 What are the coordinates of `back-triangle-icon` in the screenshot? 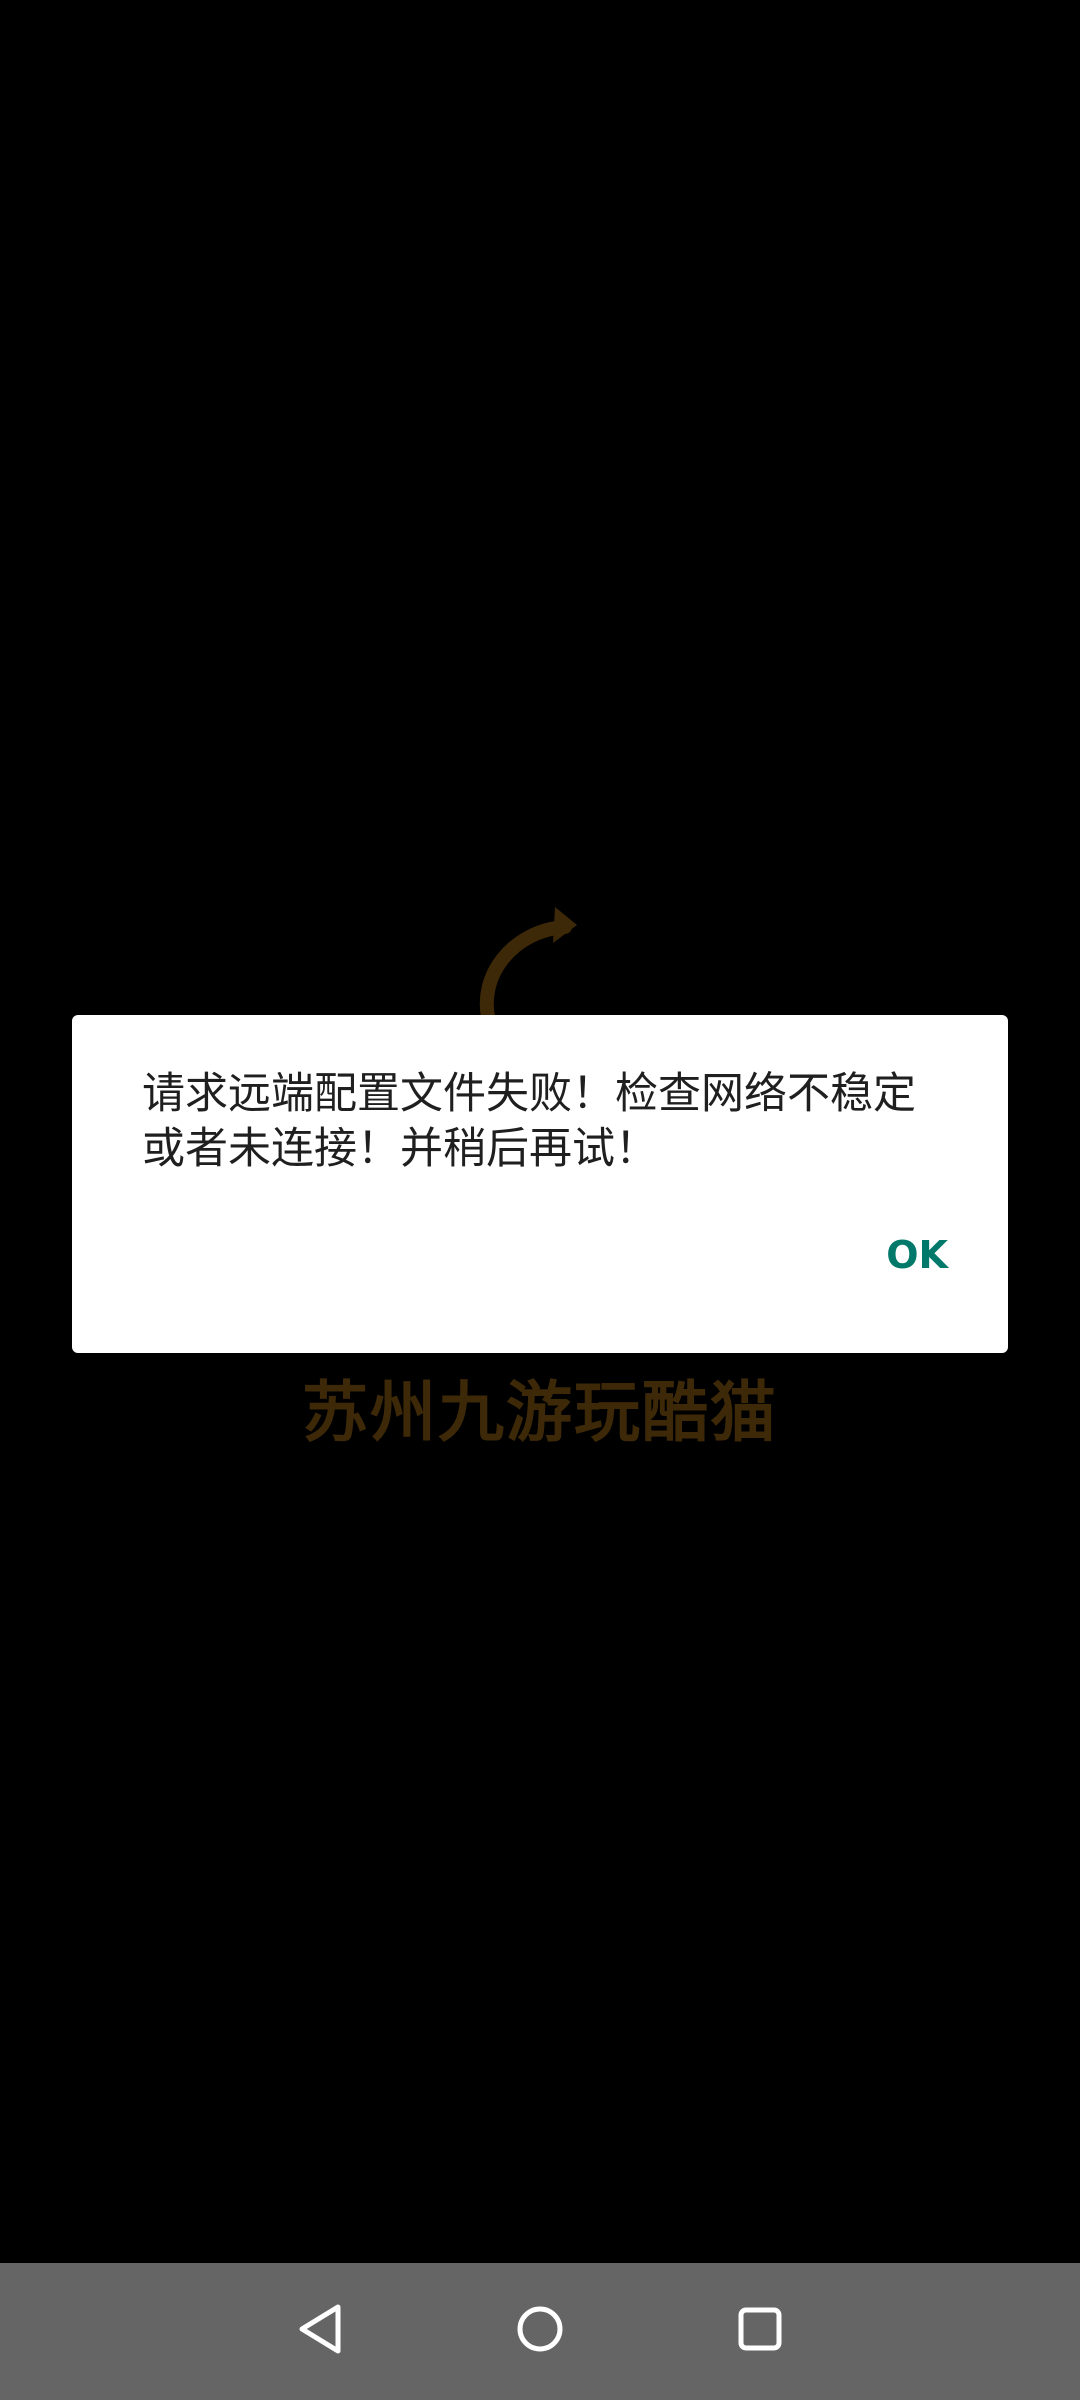 It's located at (322, 2331).